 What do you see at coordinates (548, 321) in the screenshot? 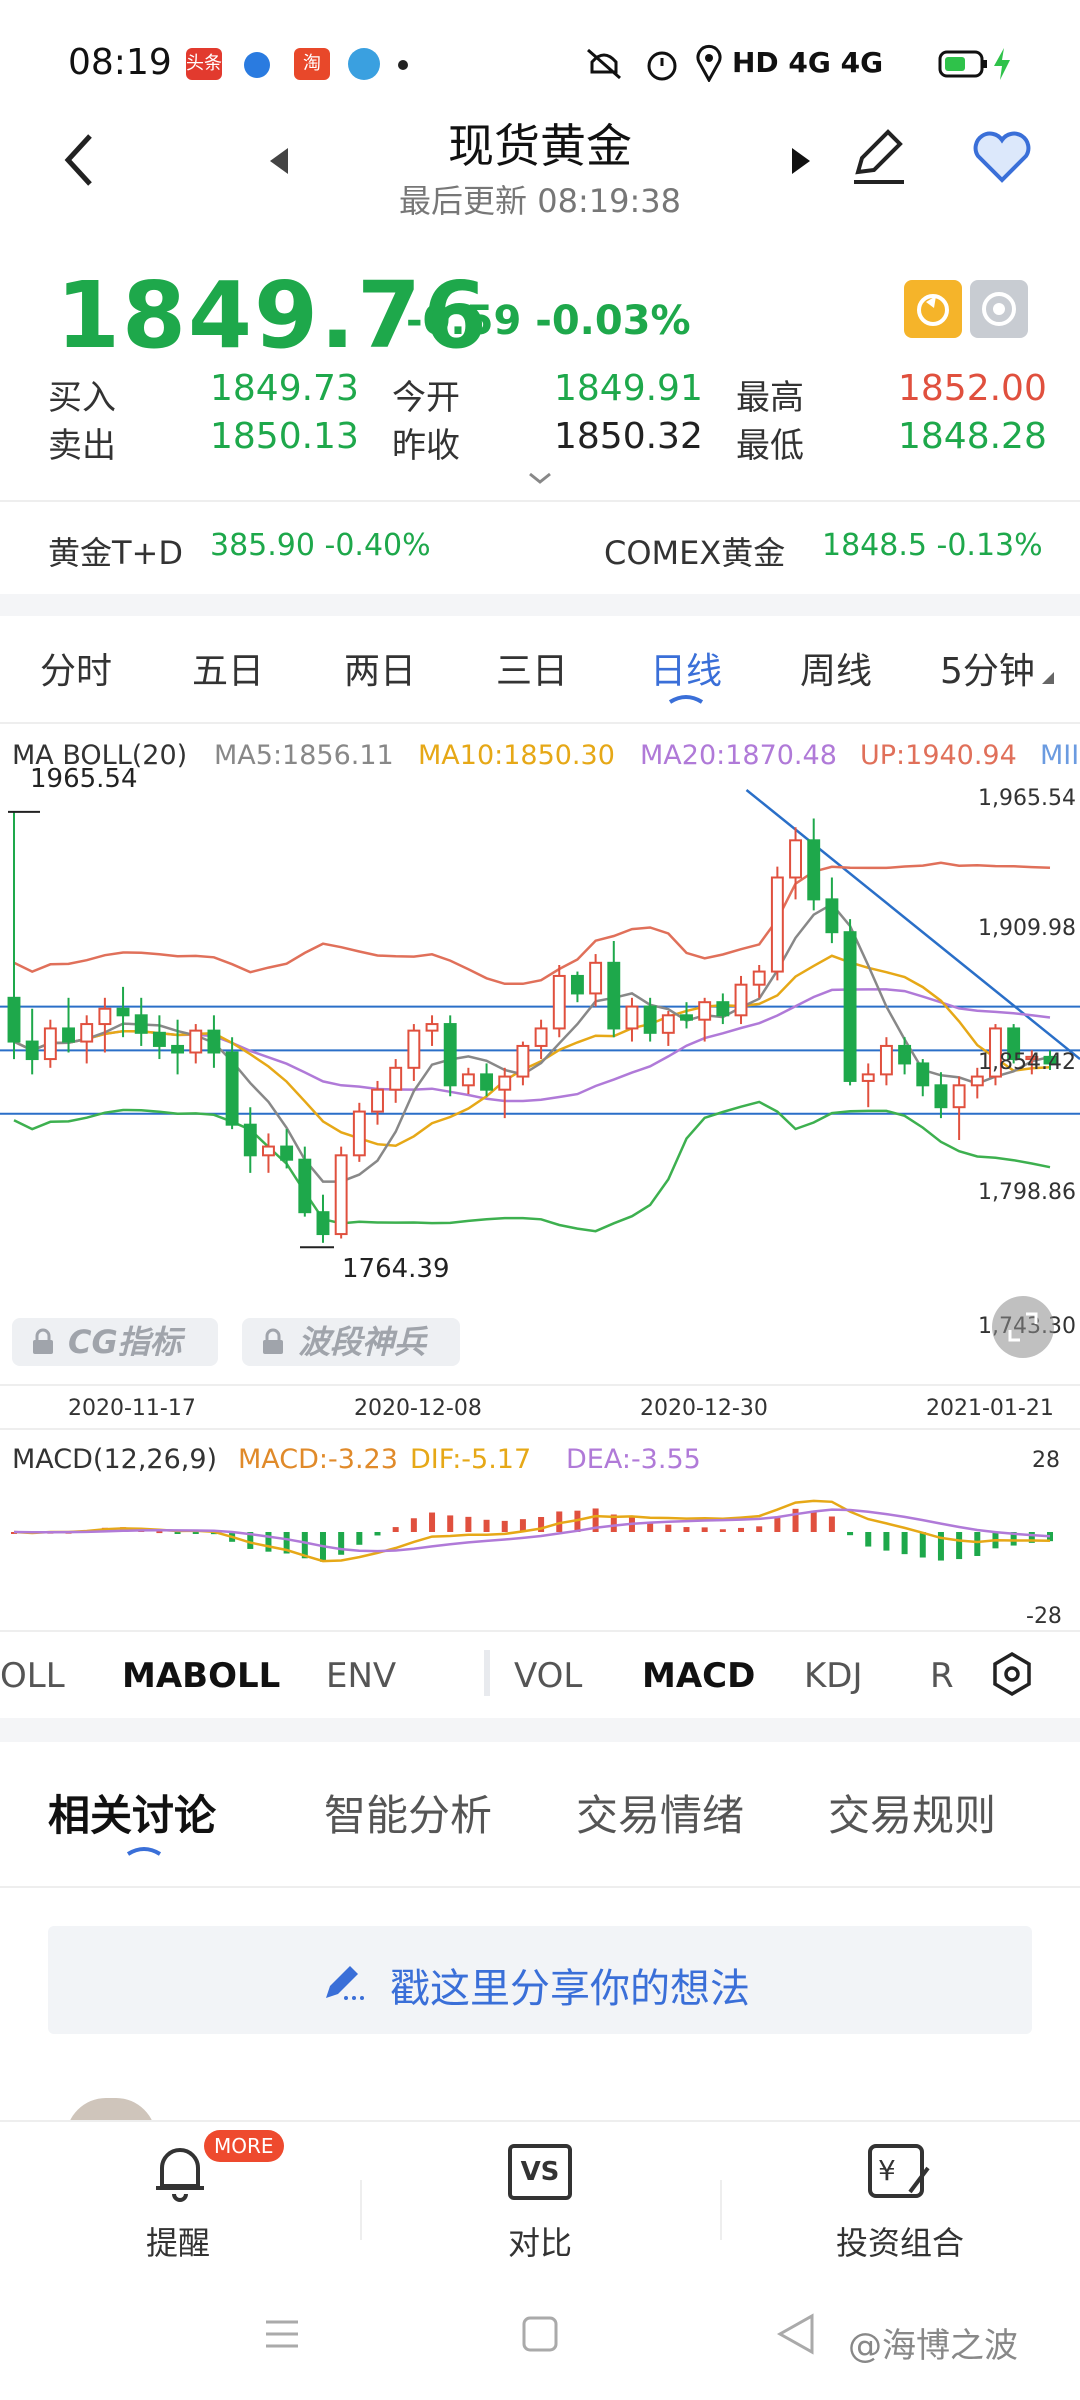
I see `price-change: -0.59 -0.03%` at bounding box center [548, 321].